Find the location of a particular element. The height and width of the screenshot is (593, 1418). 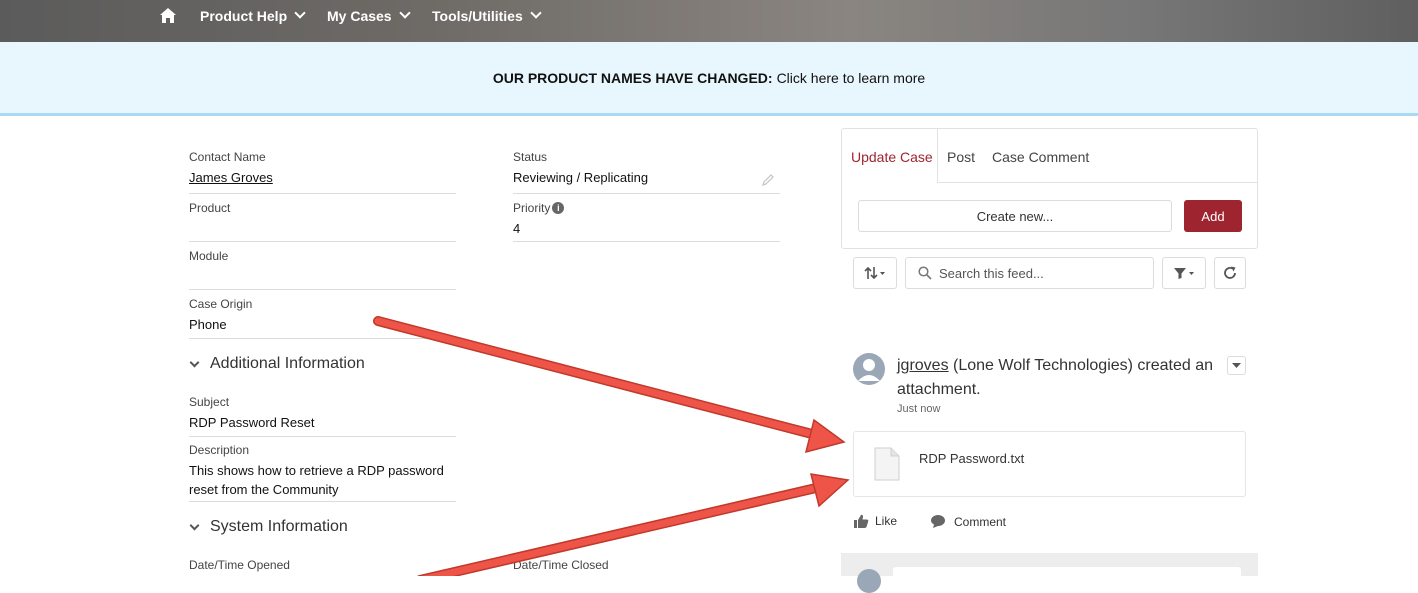

attachment-card: RDP Password.txt is located at coordinates (1049, 464).